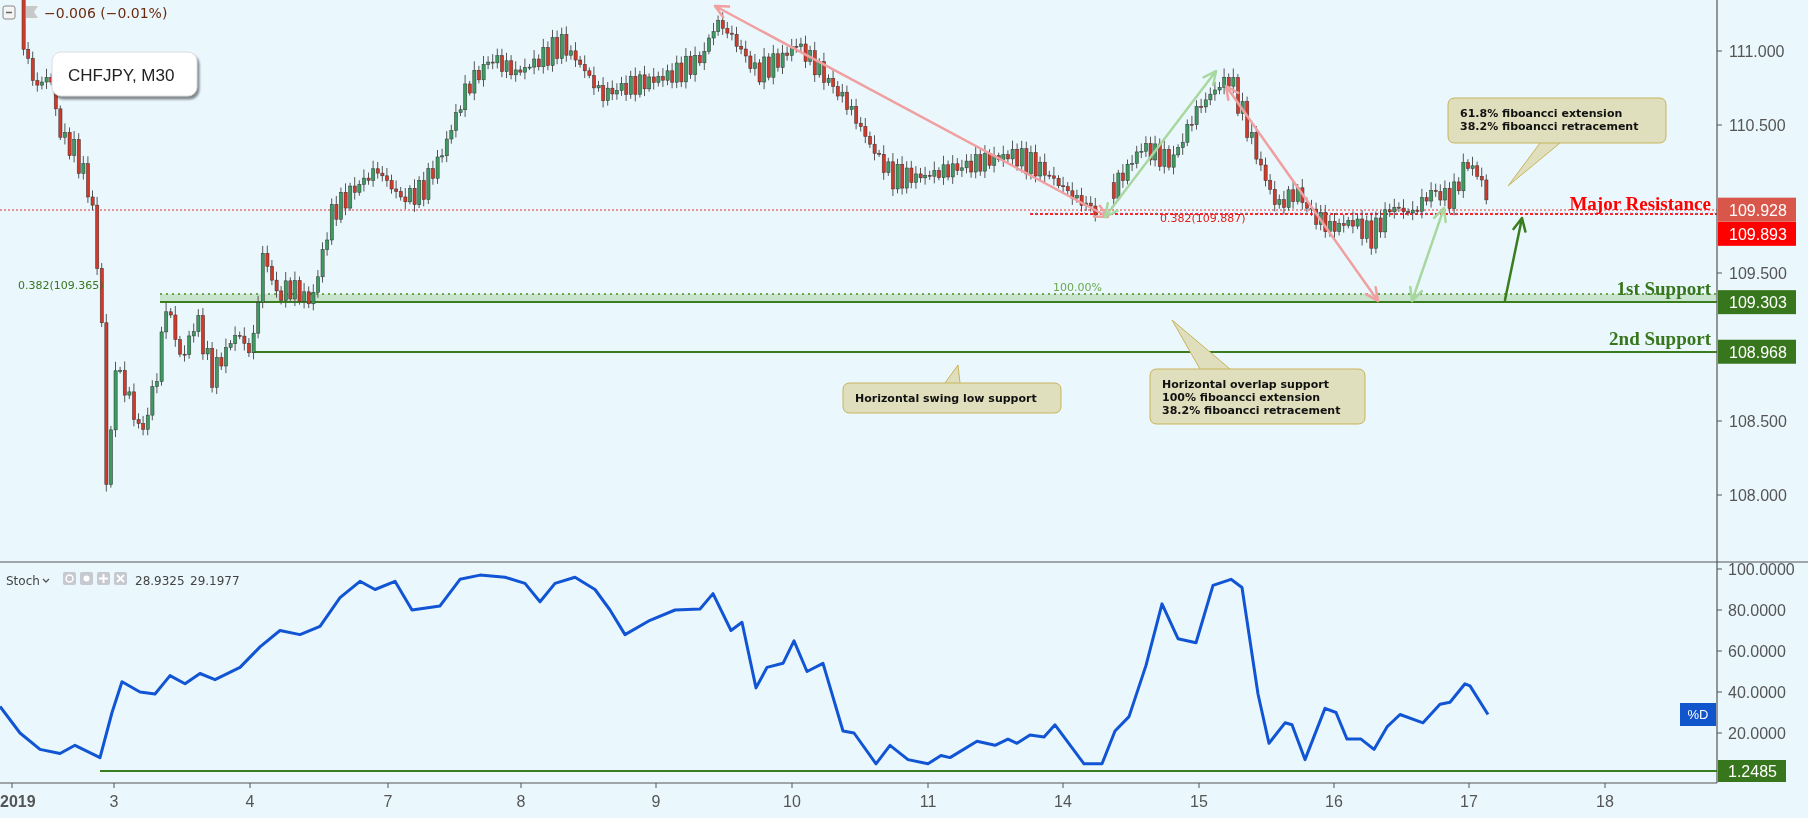  I want to click on time-axis-label: 15, so click(1199, 801).